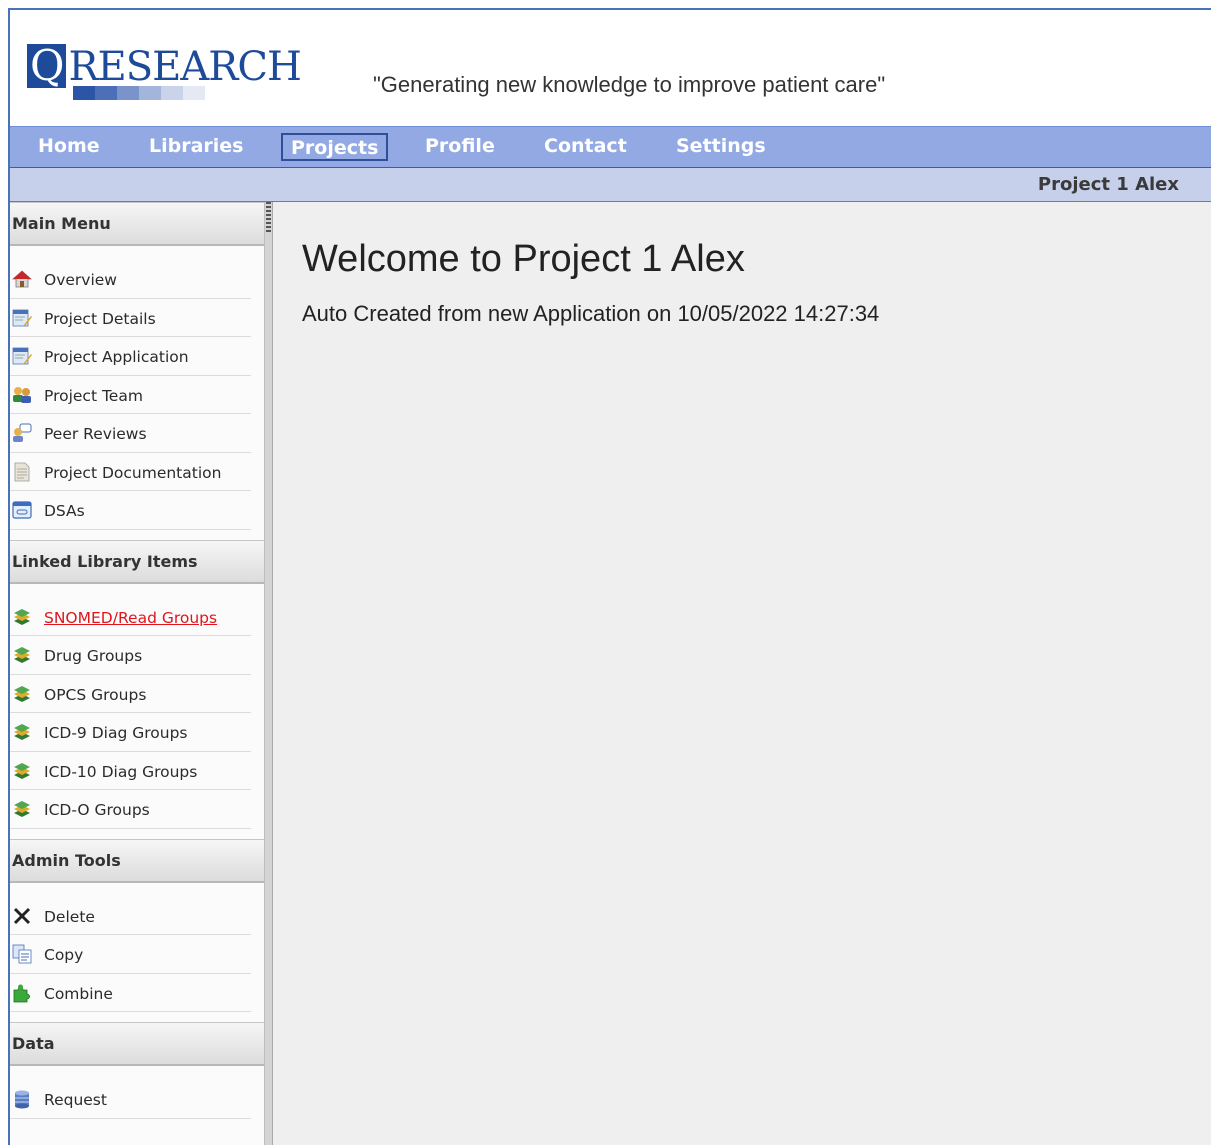 This screenshot has height=1145, width=1211. I want to click on logo-text: Q RESEARCH, so click(164, 67).